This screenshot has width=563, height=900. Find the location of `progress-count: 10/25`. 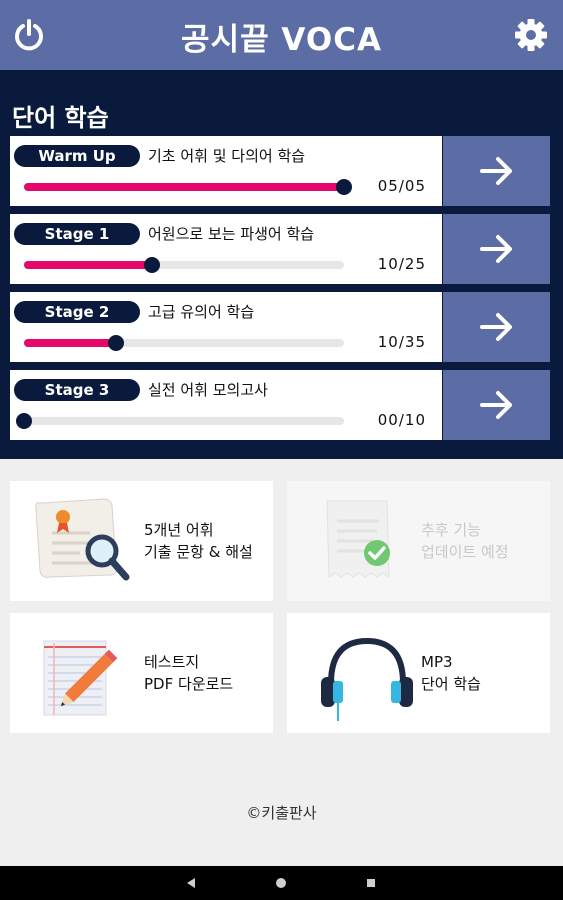

progress-count: 10/25 is located at coordinates (401, 264).